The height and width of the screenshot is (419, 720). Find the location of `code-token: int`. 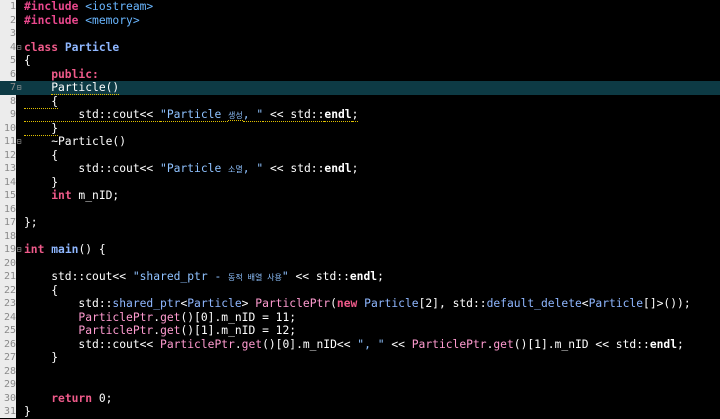

code-token: int is located at coordinates (61, 195).